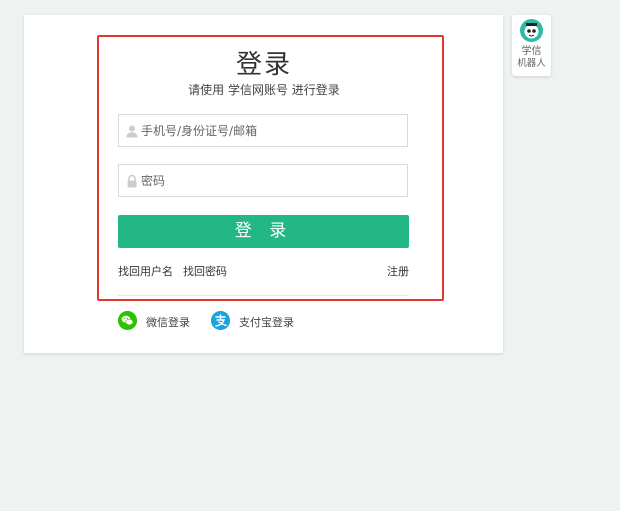 The height and width of the screenshot is (511, 620). I want to click on find-password-link: 找回密码, so click(205, 271).